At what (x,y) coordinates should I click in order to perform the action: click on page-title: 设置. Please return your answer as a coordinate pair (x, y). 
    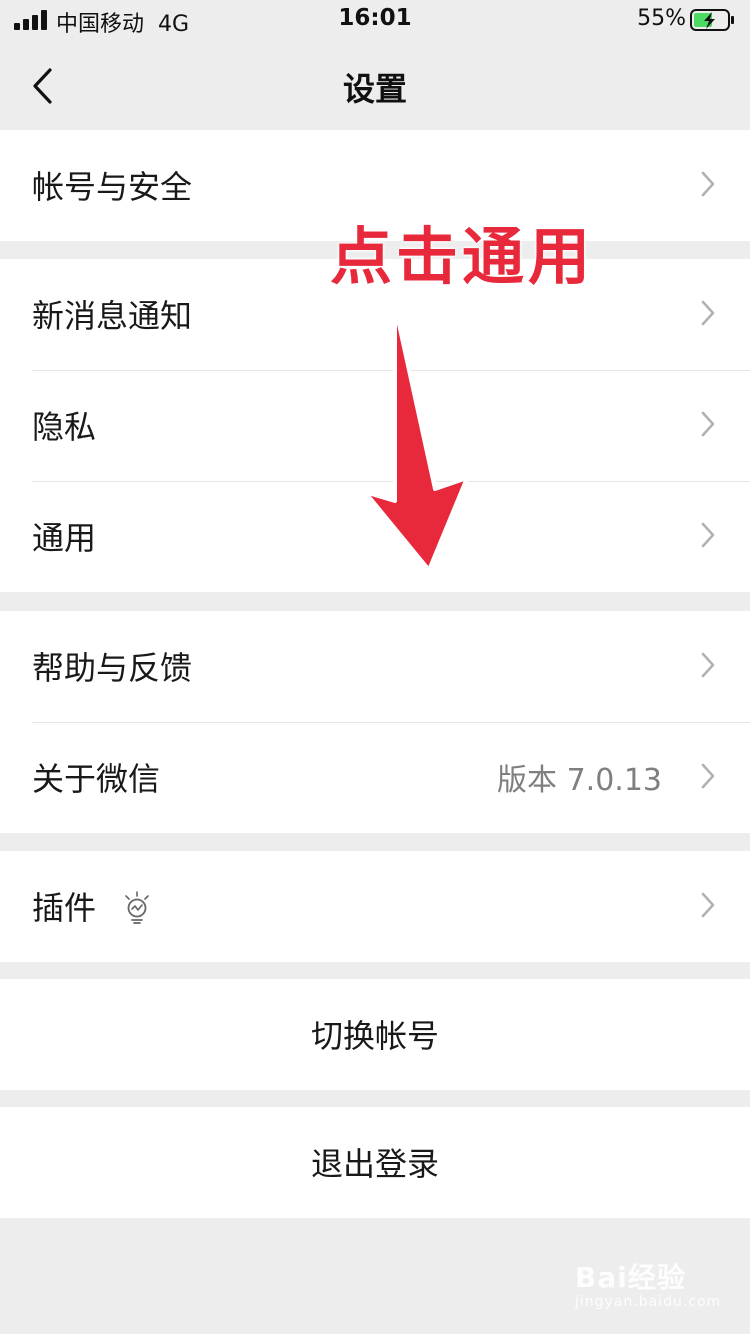
    Looking at the image, I should click on (374, 89).